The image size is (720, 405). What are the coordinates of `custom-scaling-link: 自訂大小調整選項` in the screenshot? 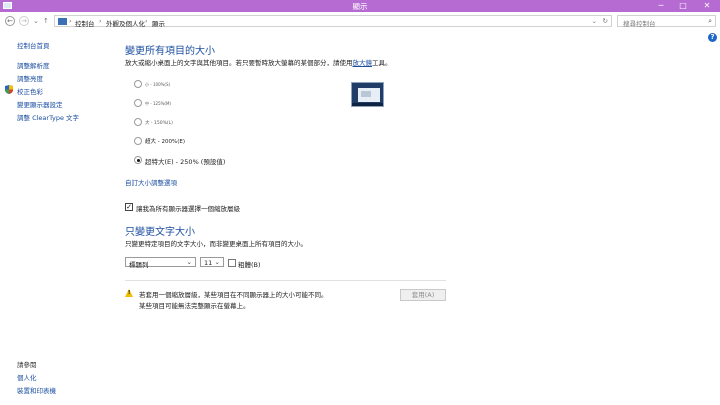 It's located at (151, 182).